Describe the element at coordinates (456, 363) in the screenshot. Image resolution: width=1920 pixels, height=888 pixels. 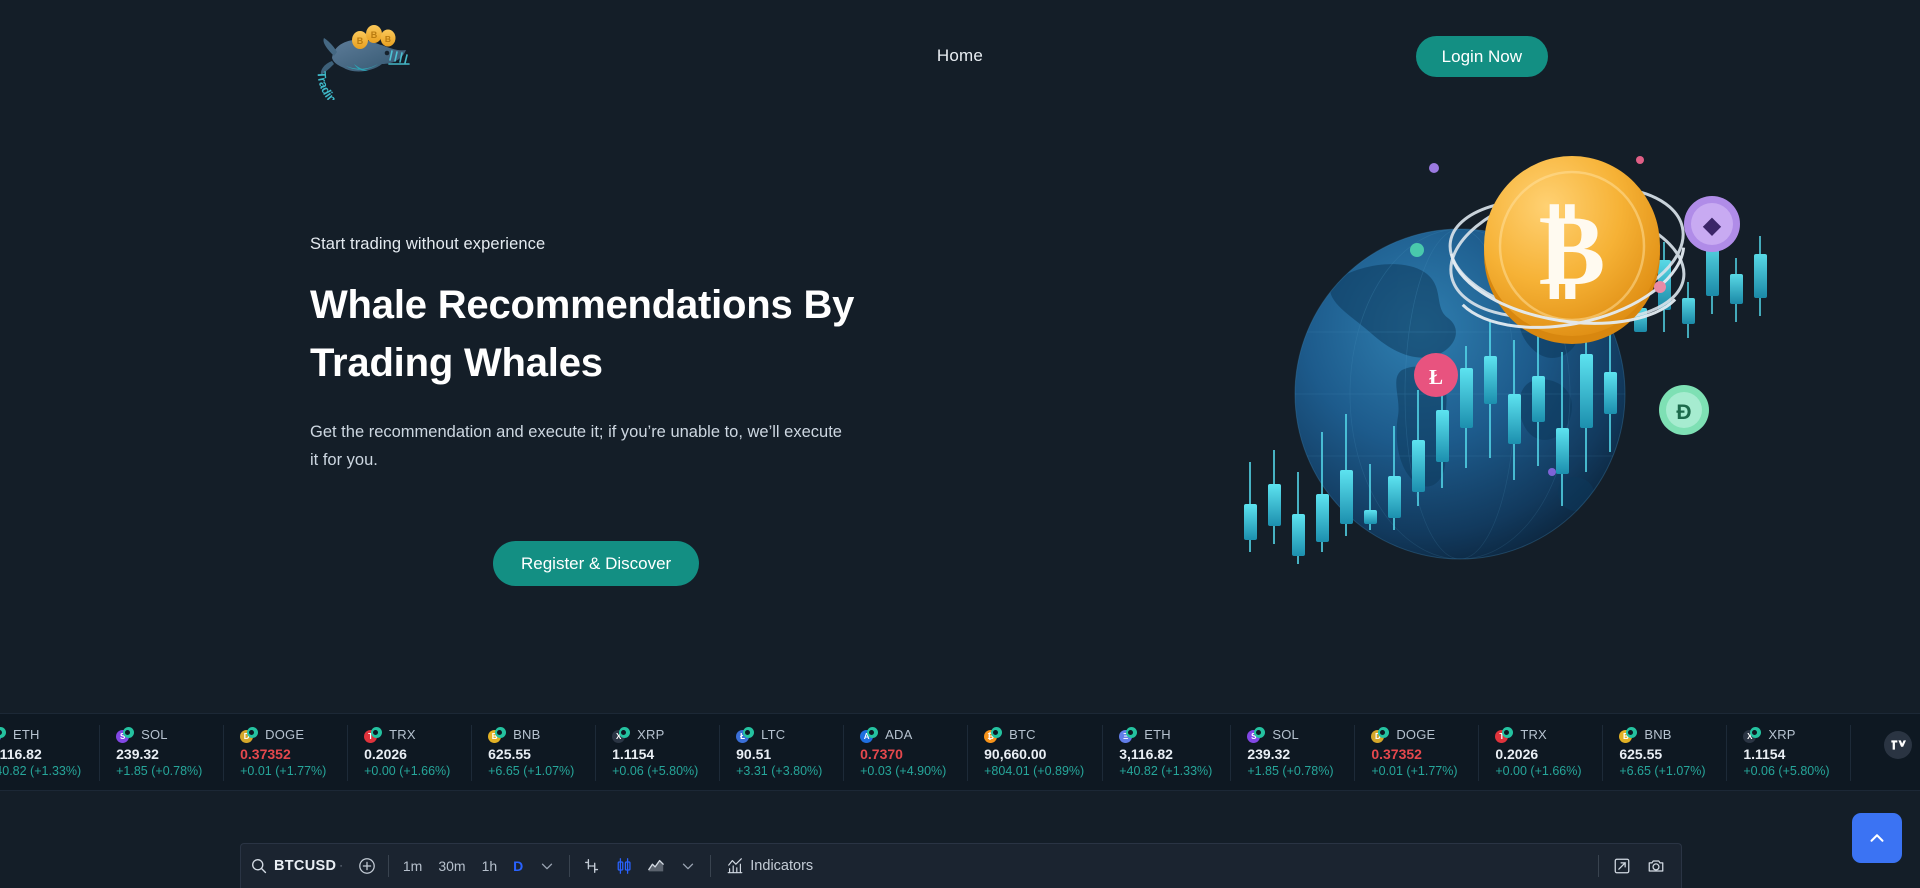
I see `hero-title-line-2: Trading Whales` at that location.